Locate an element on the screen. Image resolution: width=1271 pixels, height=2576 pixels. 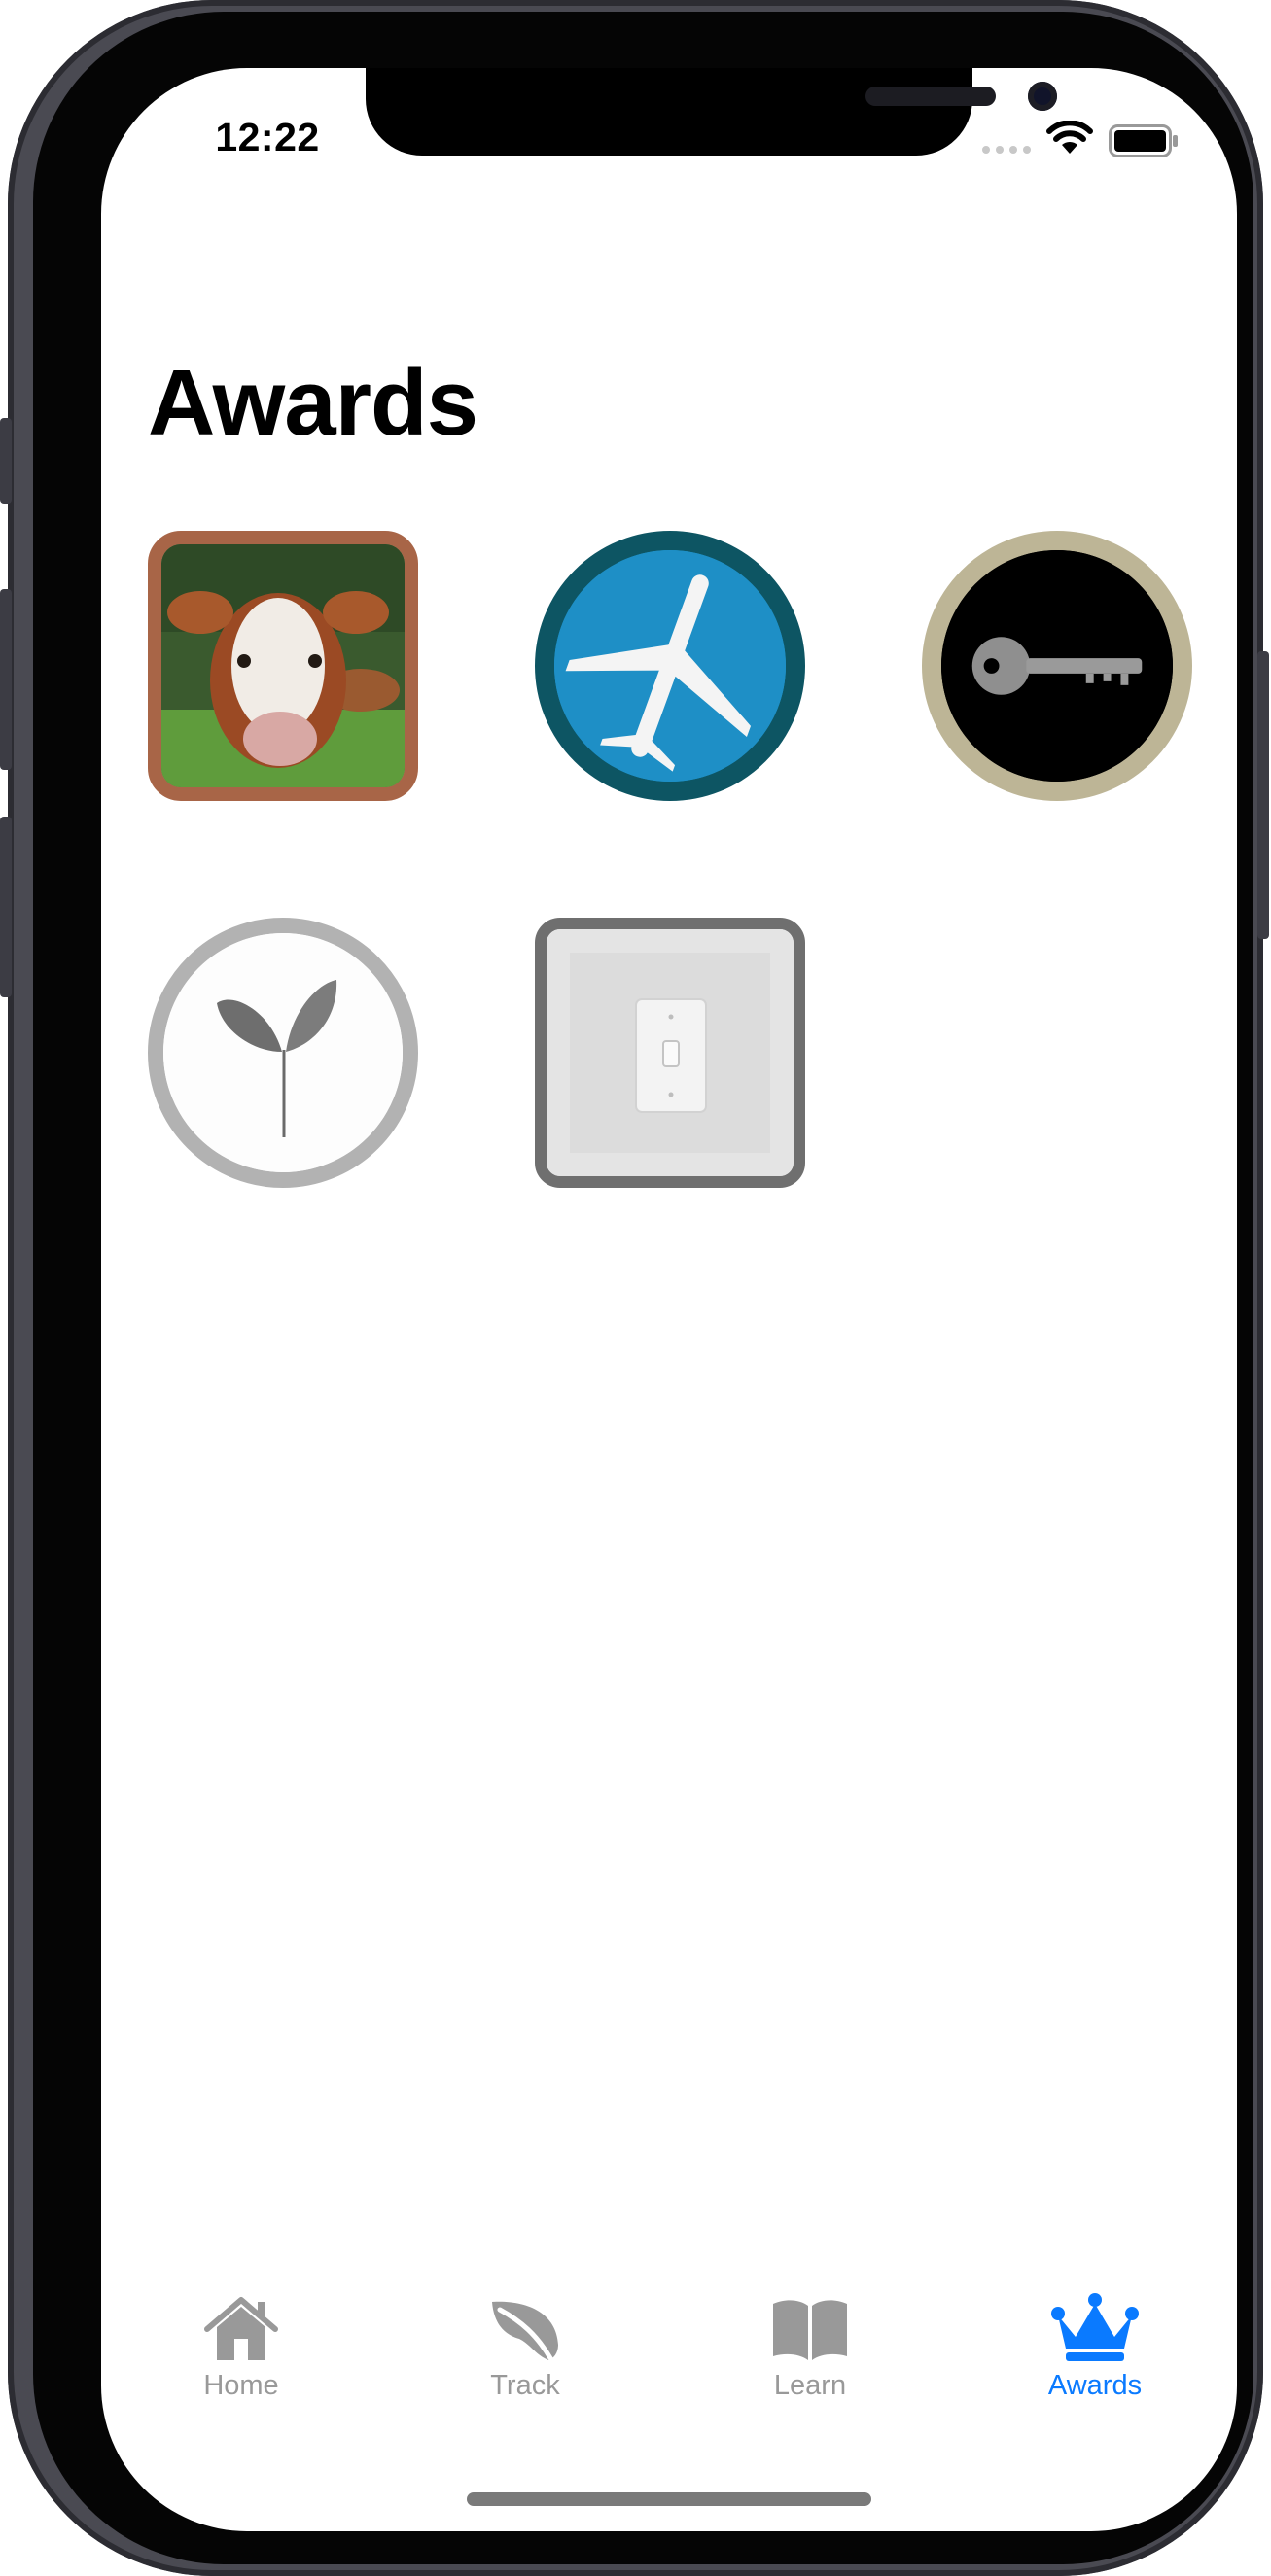
silent-switch is located at coordinates (6, 461).